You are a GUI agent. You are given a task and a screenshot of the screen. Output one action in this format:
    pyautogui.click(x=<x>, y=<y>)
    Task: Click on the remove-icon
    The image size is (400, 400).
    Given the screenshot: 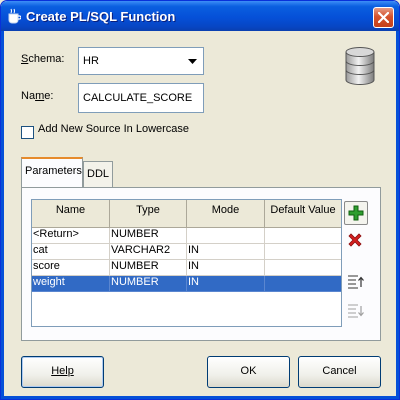 What is the action you would take?
    pyautogui.click(x=355, y=240)
    